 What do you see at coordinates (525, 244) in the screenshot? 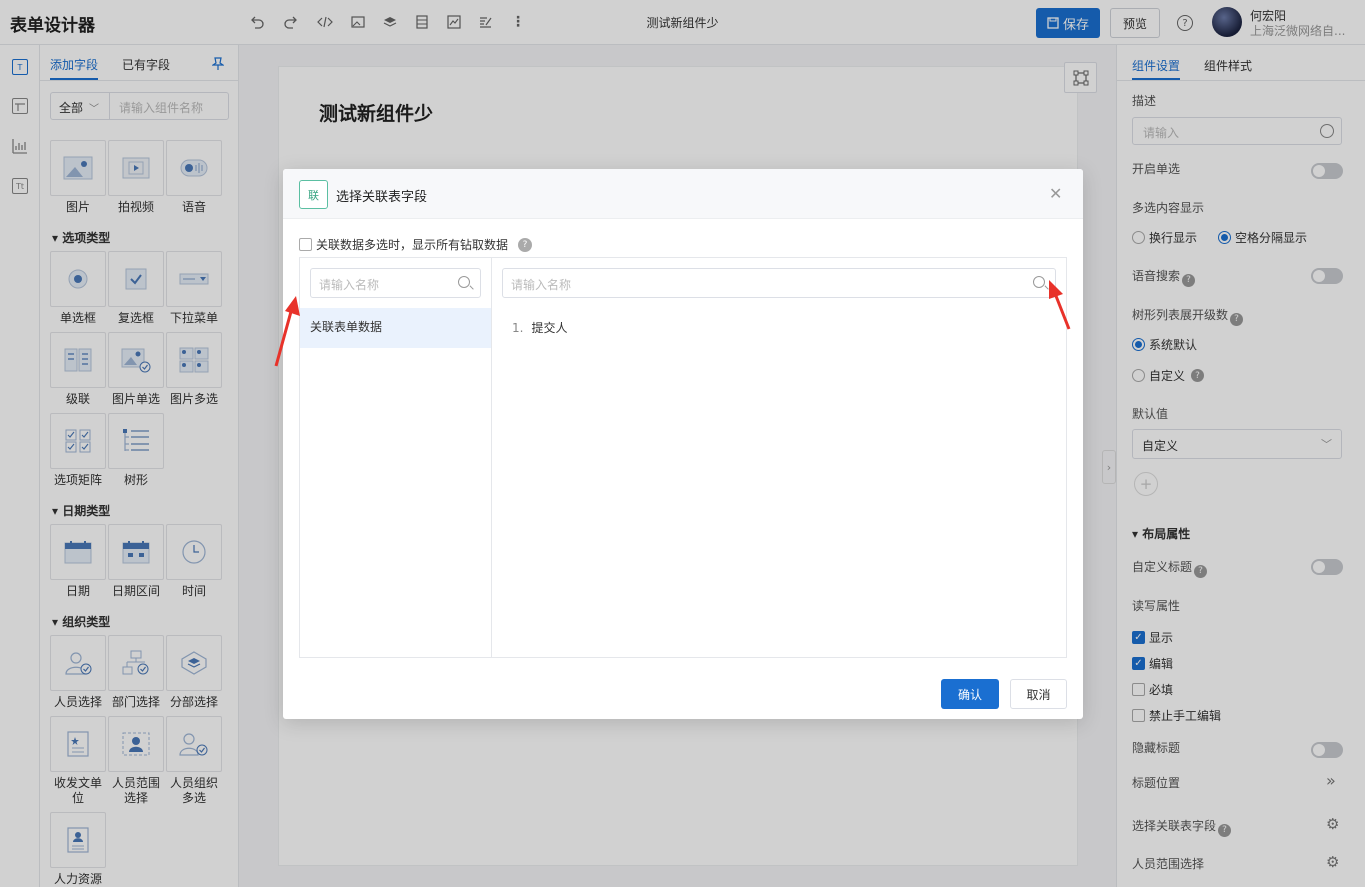
I see `help-icon: ?` at bounding box center [525, 244].